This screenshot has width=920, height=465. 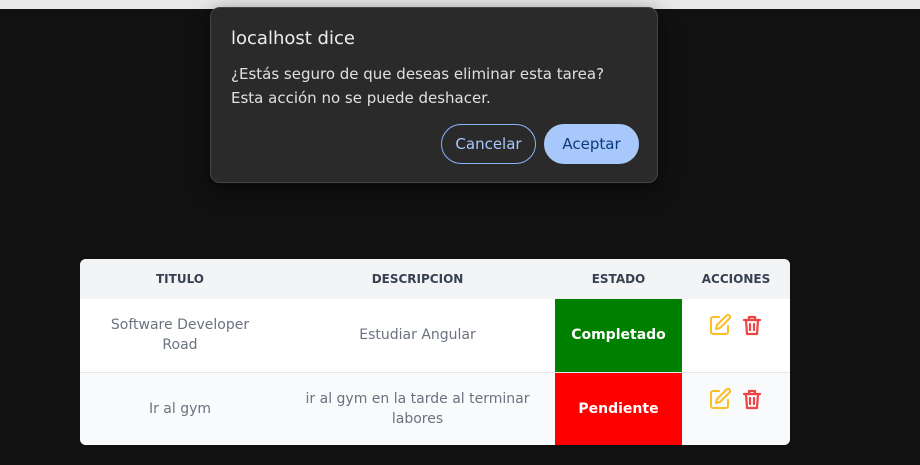 I want to click on task-title: Software Developer Road, so click(x=180, y=335).